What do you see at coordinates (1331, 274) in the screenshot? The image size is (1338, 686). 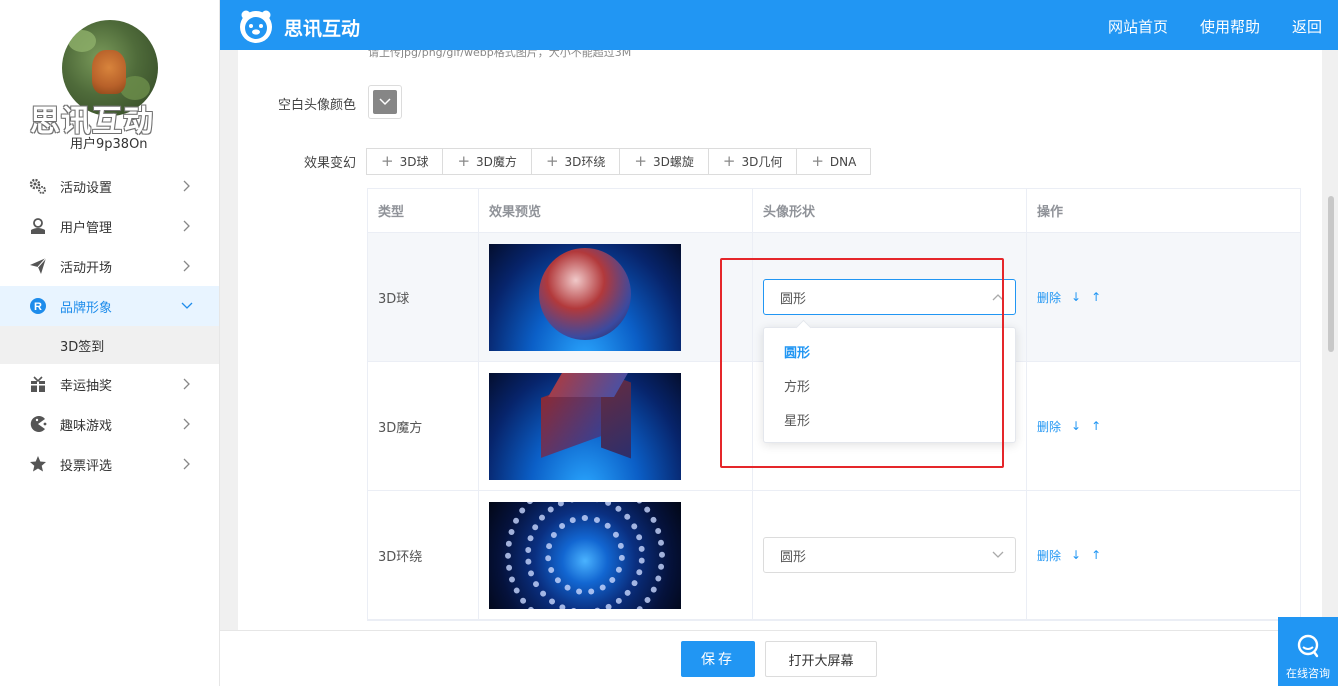 I see `scrollbar-thumb` at bounding box center [1331, 274].